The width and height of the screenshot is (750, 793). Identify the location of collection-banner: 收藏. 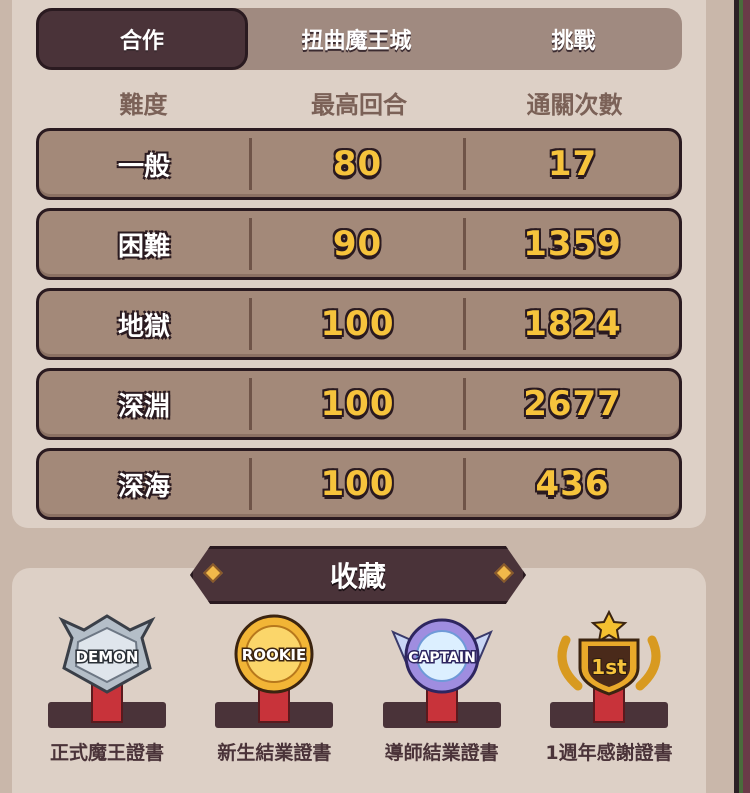
(358, 575).